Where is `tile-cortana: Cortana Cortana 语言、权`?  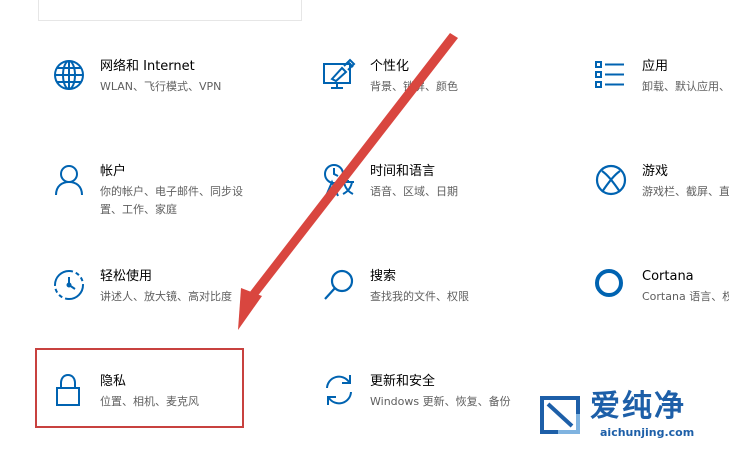
tile-cortana: Cortana Cortana 语言、权 is located at coordinates (661, 308).